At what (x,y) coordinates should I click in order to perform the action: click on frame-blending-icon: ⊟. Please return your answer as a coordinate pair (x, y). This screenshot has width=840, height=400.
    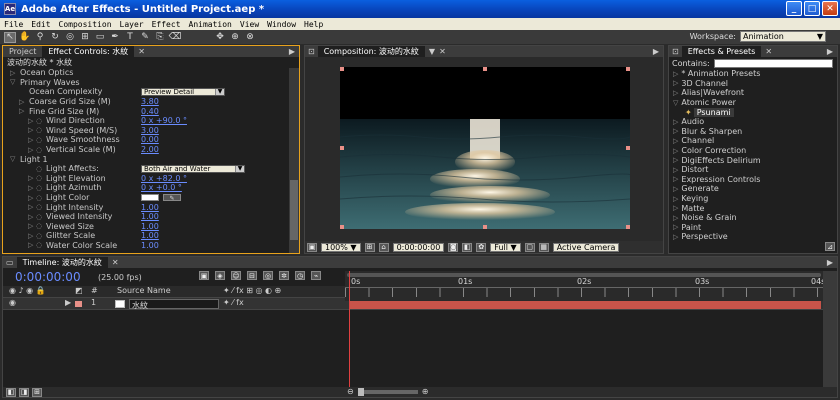
    Looking at the image, I should click on (252, 275).